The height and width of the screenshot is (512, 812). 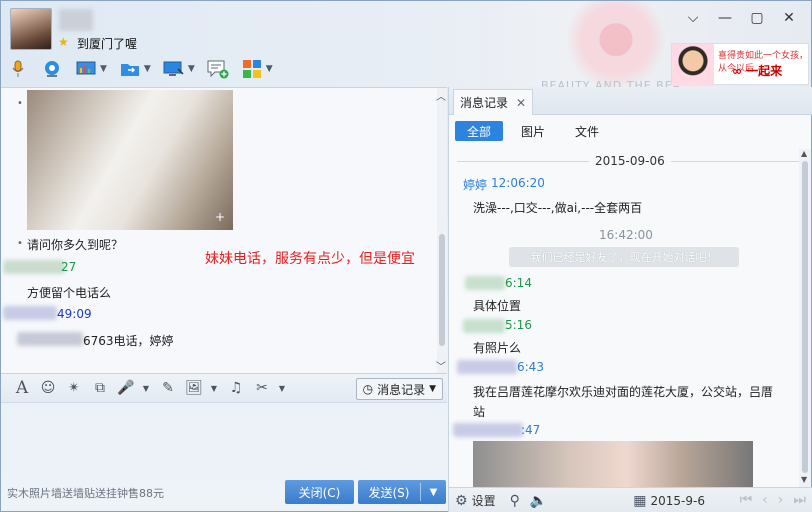 I want to click on whiteboard-button: ▼, so click(x=91, y=69).